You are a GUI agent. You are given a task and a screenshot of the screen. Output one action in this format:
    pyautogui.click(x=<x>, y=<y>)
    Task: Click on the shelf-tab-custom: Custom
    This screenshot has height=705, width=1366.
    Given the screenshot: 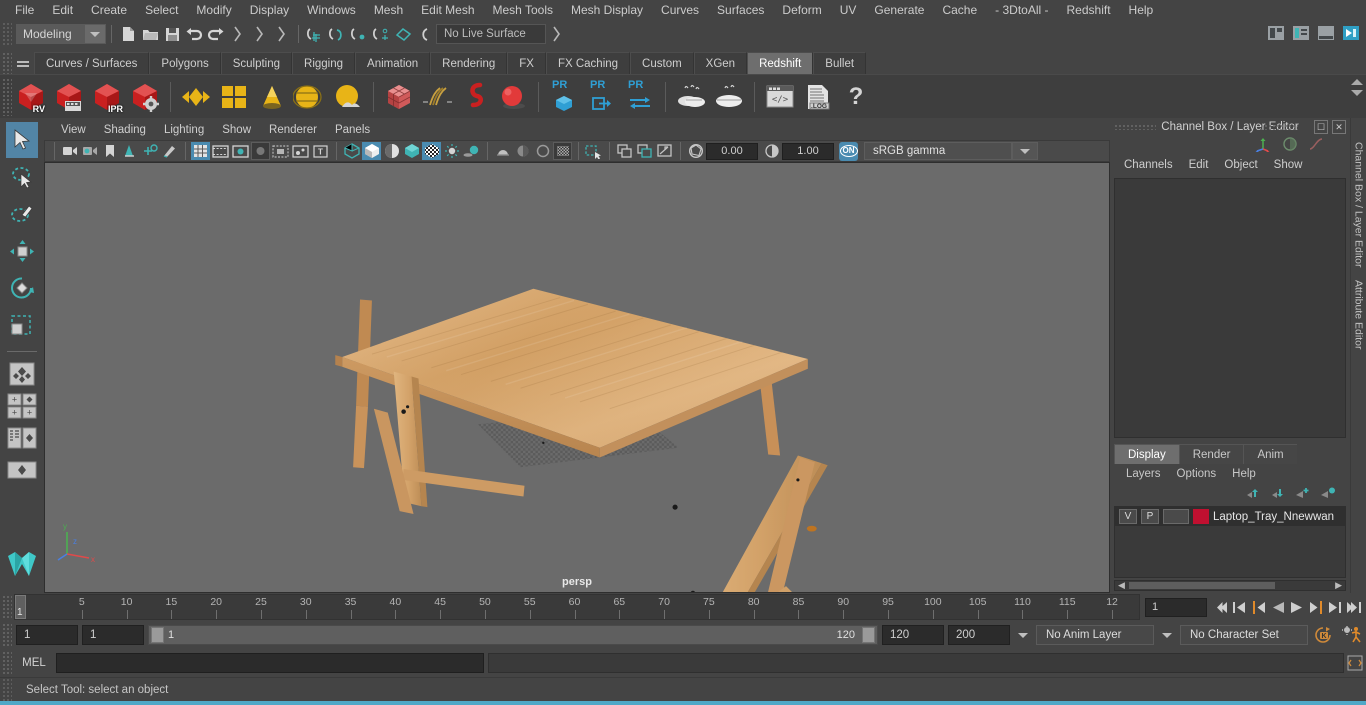 What is the action you would take?
    pyautogui.click(x=662, y=63)
    